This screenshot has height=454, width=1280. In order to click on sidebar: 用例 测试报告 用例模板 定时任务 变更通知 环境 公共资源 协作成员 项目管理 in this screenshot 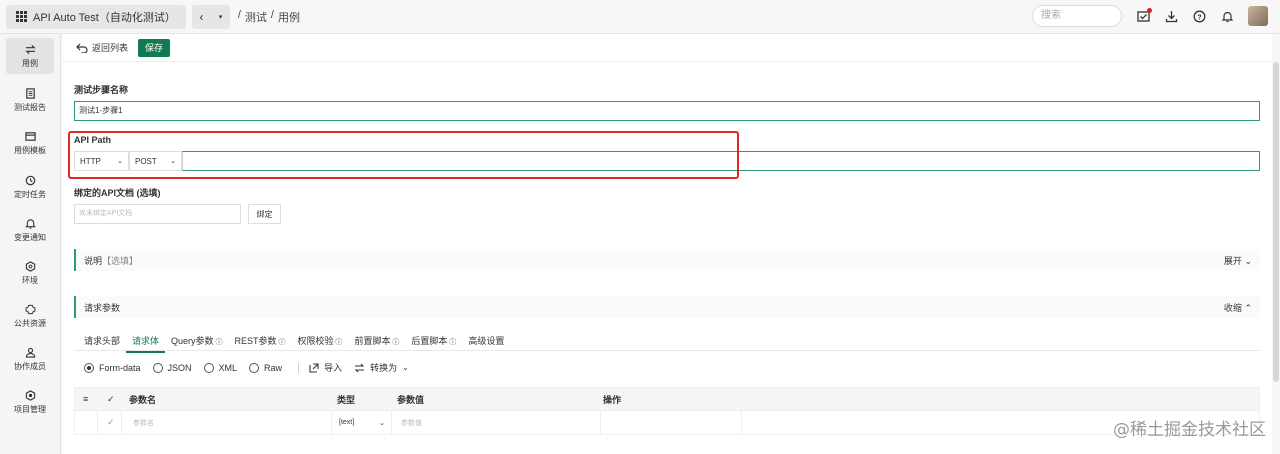, I will do `click(30, 244)`.